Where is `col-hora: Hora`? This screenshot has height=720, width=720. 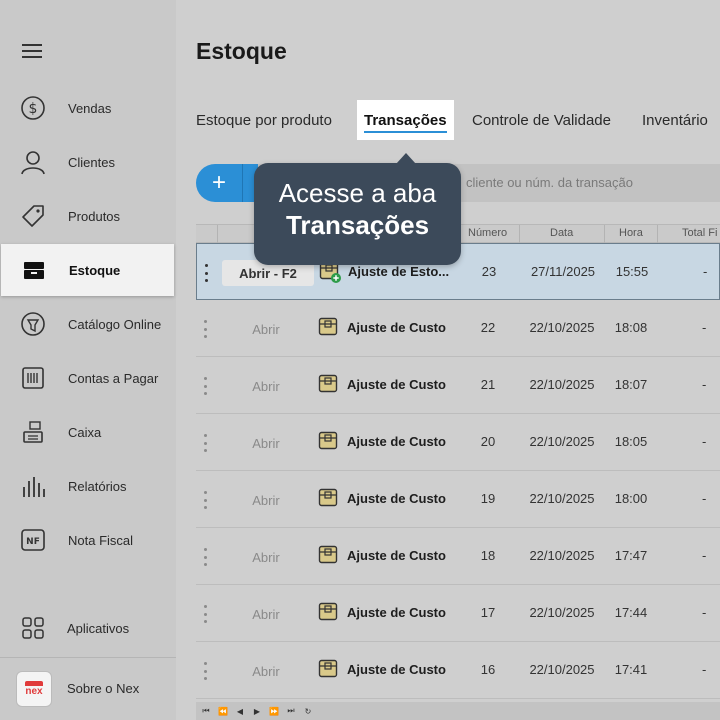
col-hora: Hora is located at coordinates (631, 233).